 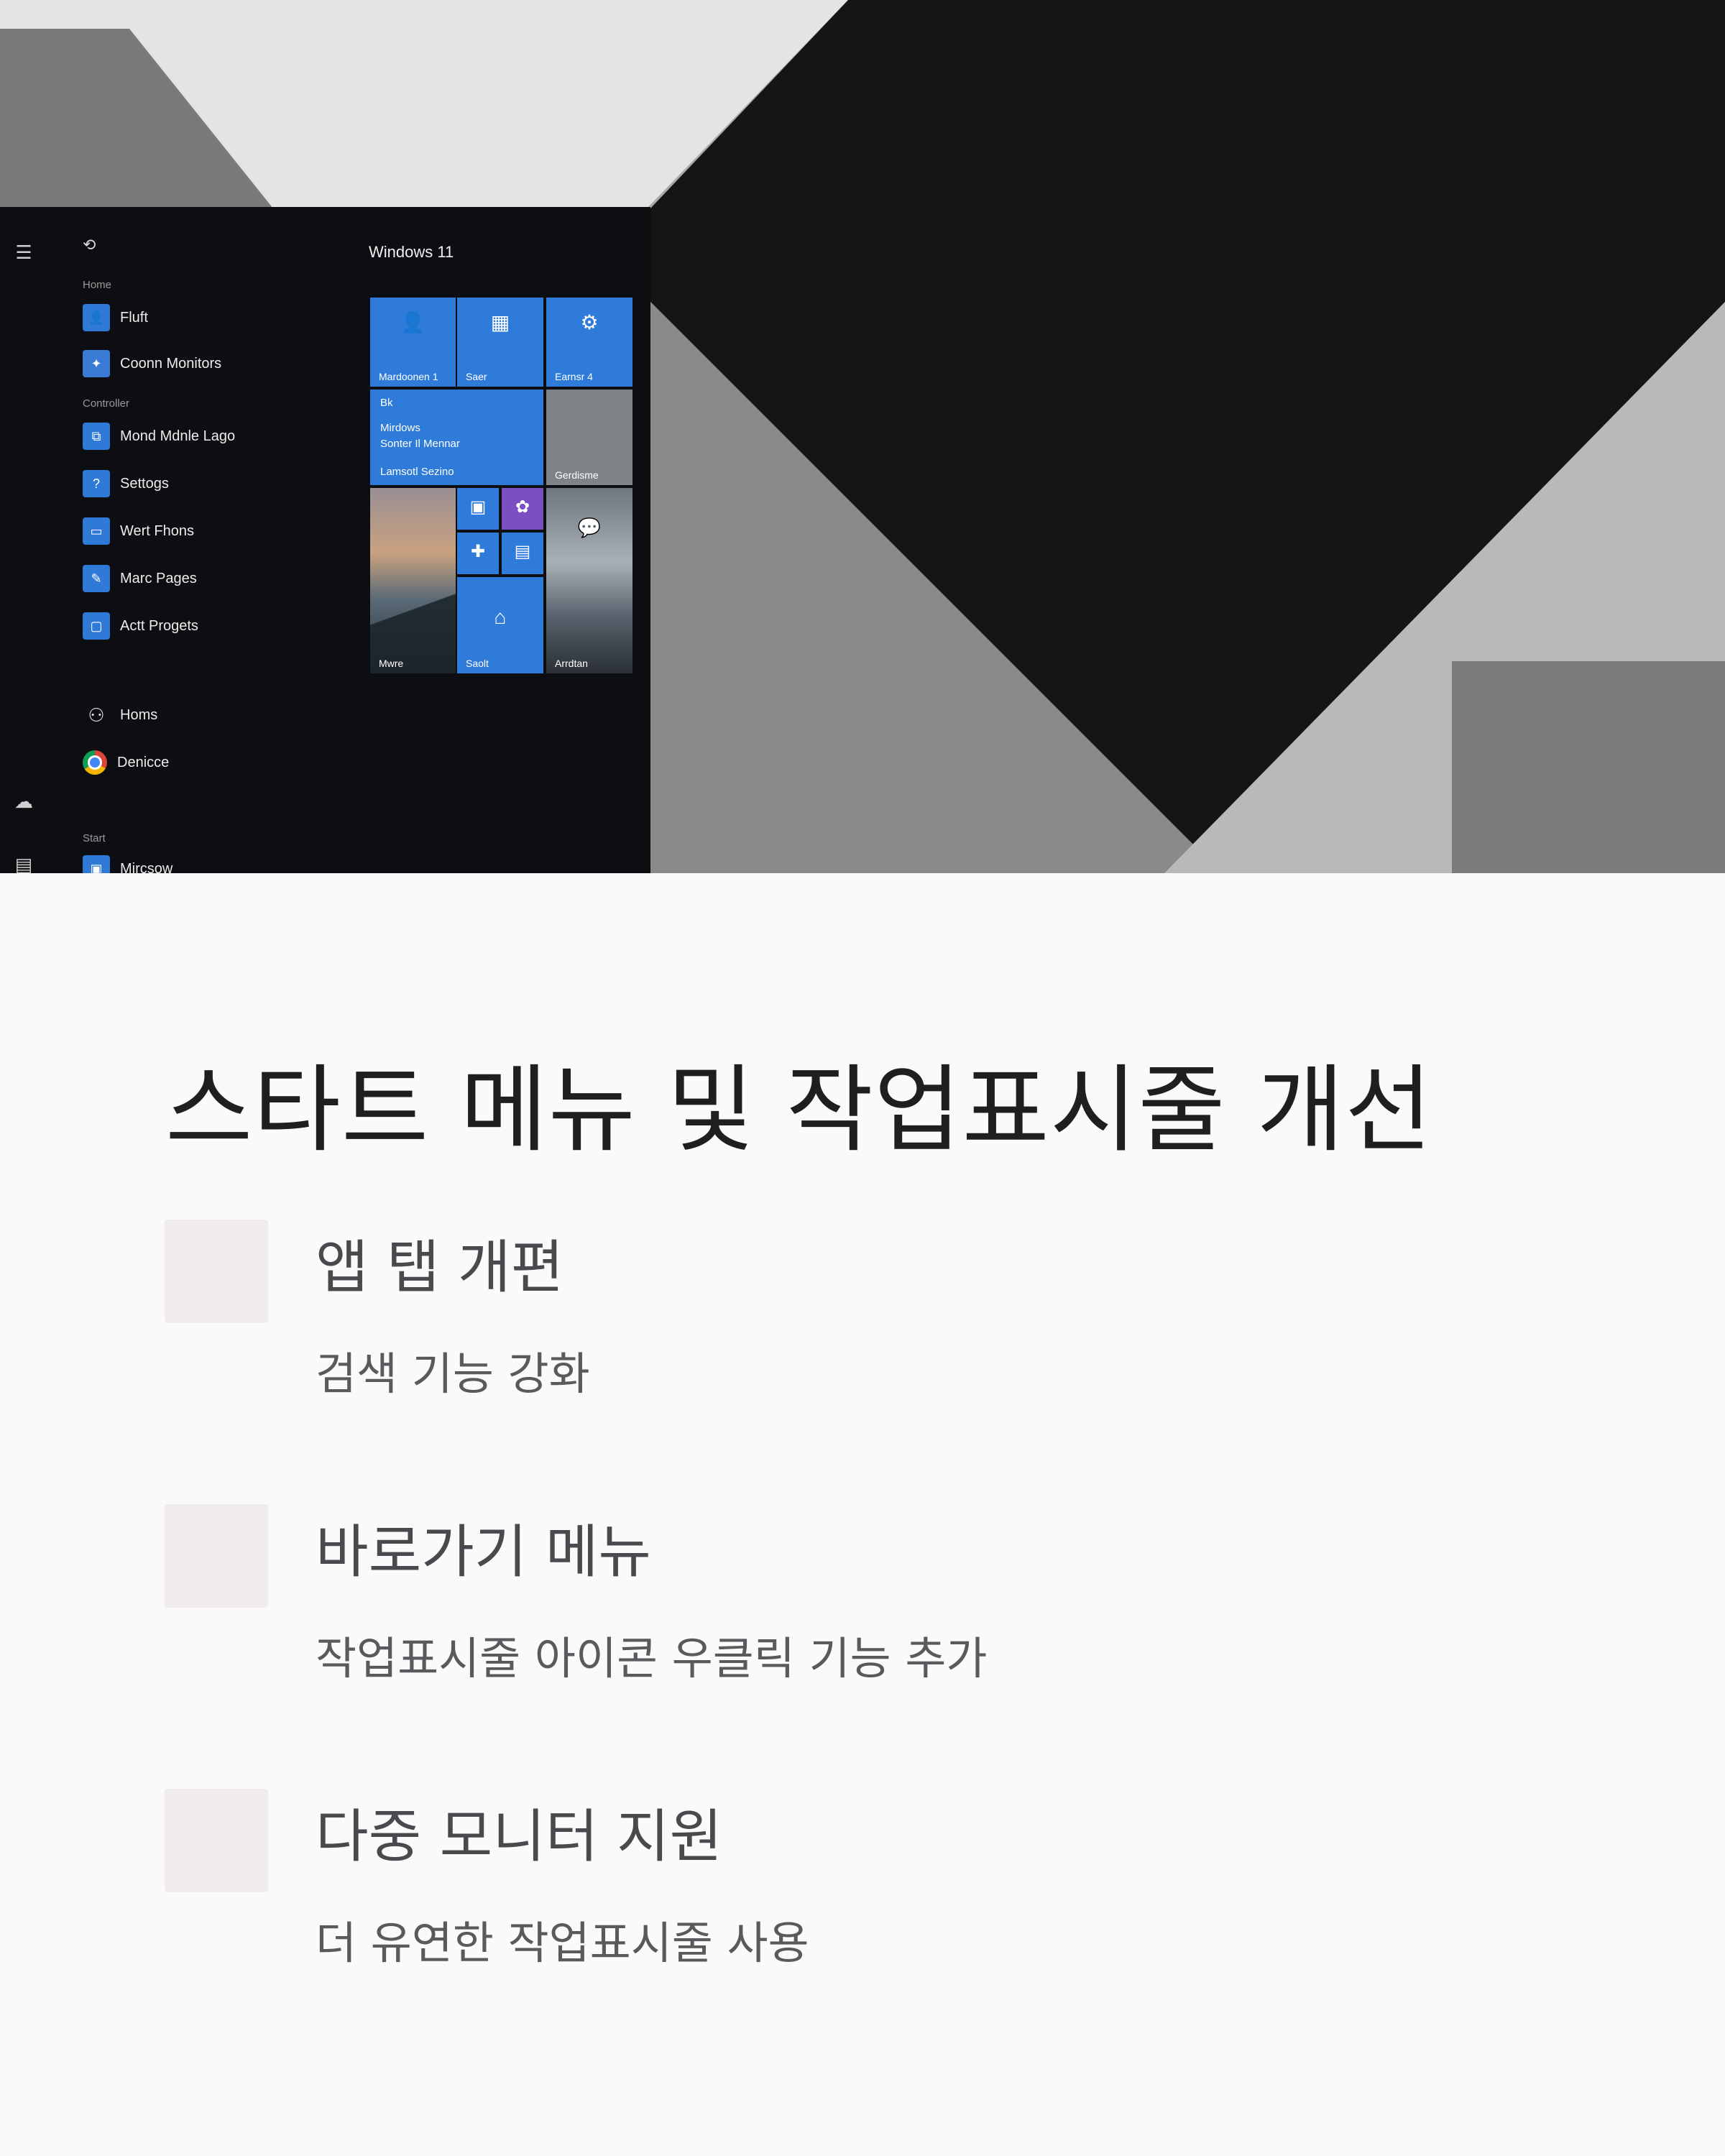 What do you see at coordinates (400, 428) in the screenshot?
I see `tile-text: Mirdows` at bounding box center [400, 428].